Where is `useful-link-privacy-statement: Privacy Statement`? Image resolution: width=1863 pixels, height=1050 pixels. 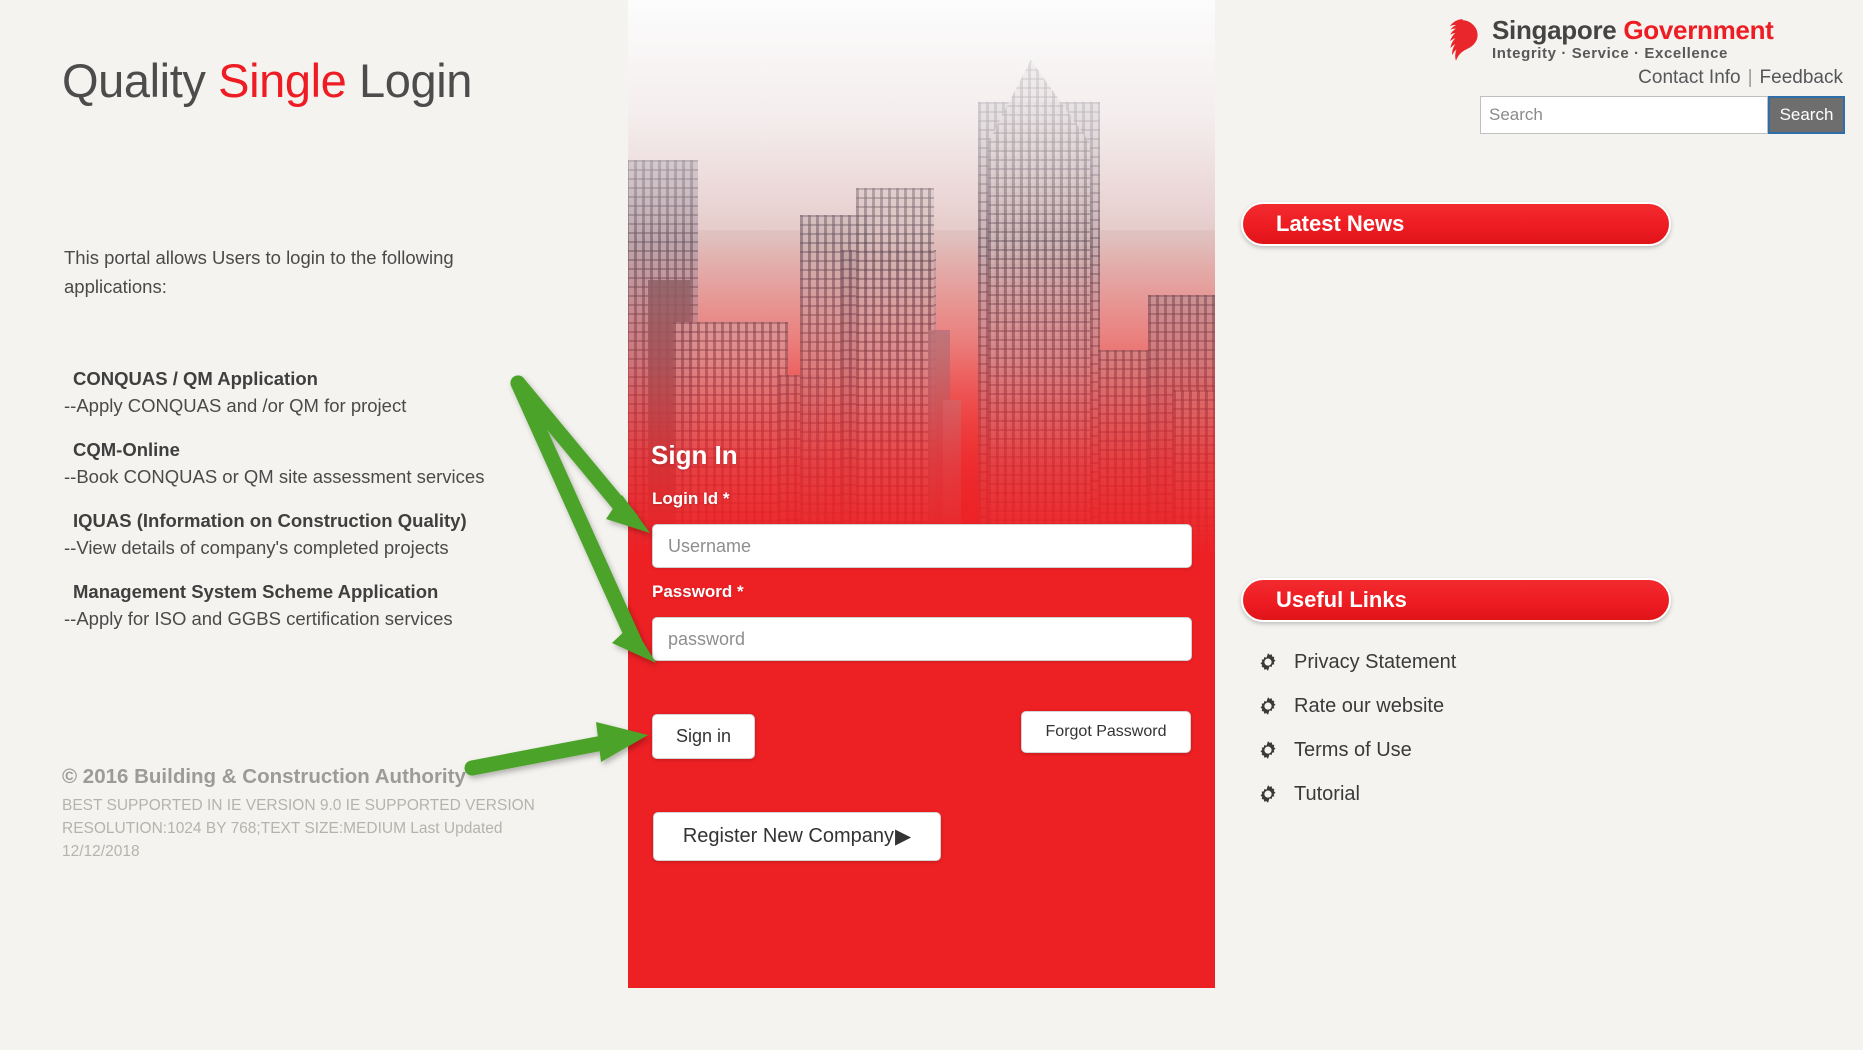 useful-link-privacy-statement: Privacy Statement is located at coordinates (1457, 662).